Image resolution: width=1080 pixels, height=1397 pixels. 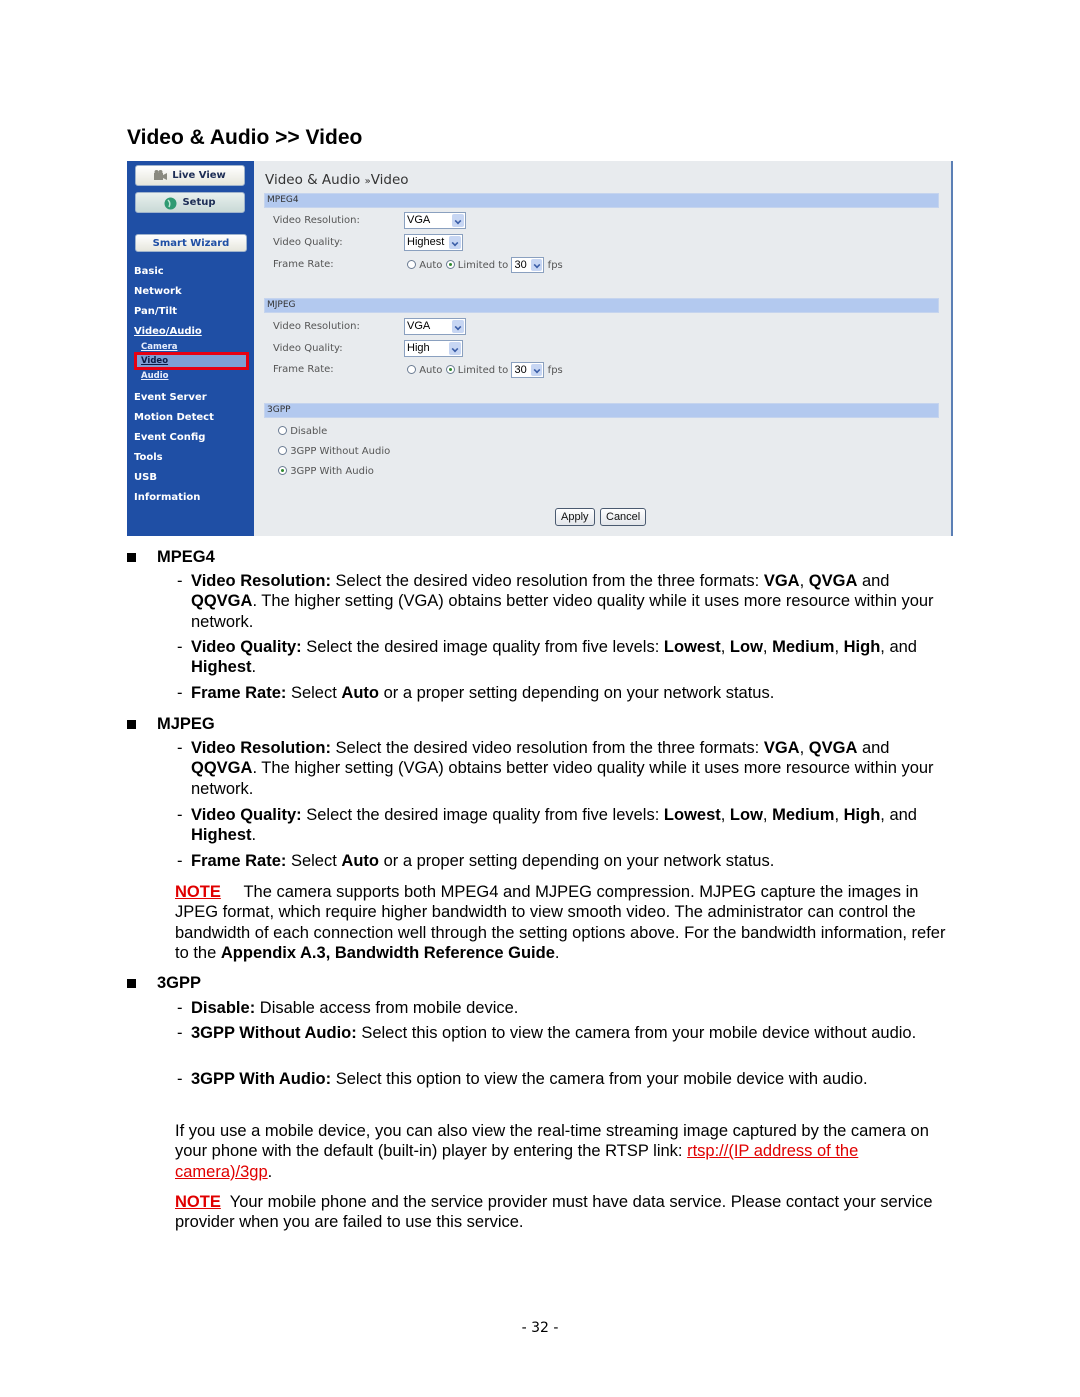 What do you see at coordinates (186, 724) in the screenshot?
I see `mjpeg-heading-text: MJPEG` at bounding box center [186, 724].